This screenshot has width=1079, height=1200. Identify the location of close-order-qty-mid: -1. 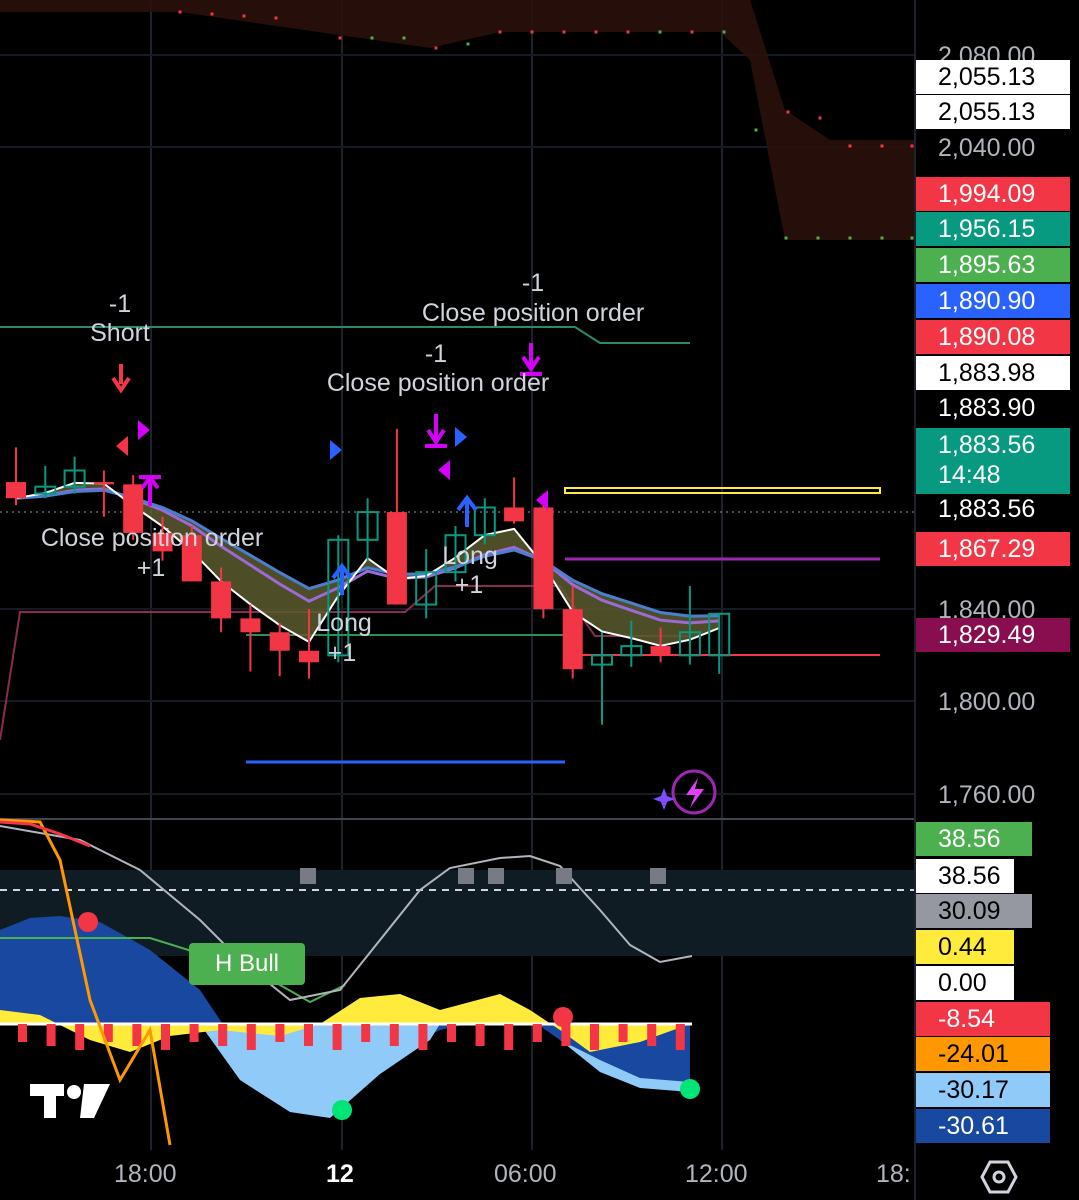
(436, 354).